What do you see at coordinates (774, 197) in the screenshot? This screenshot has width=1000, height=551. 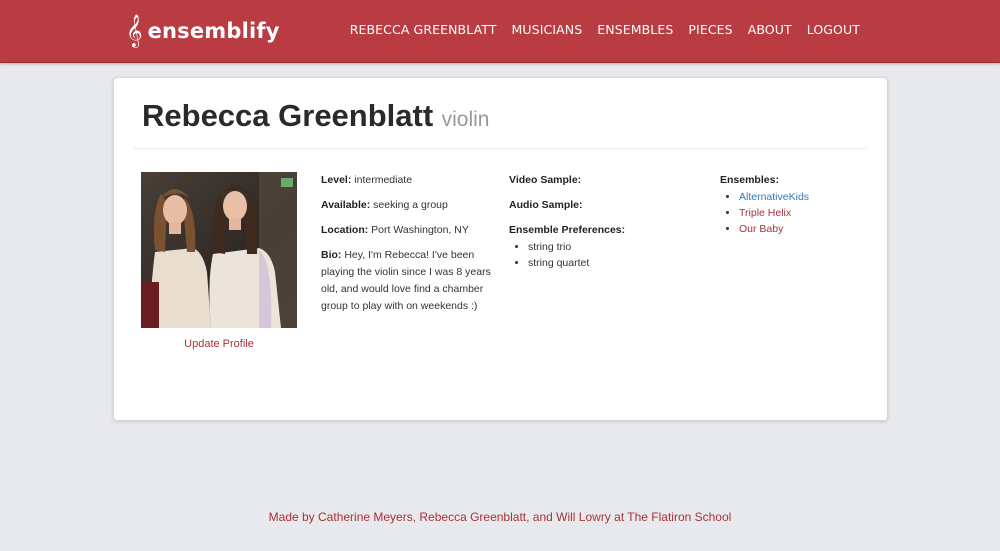 I see `ensemble-link-alternativekids: AlternativeKids` at bounding box center [774, 197].